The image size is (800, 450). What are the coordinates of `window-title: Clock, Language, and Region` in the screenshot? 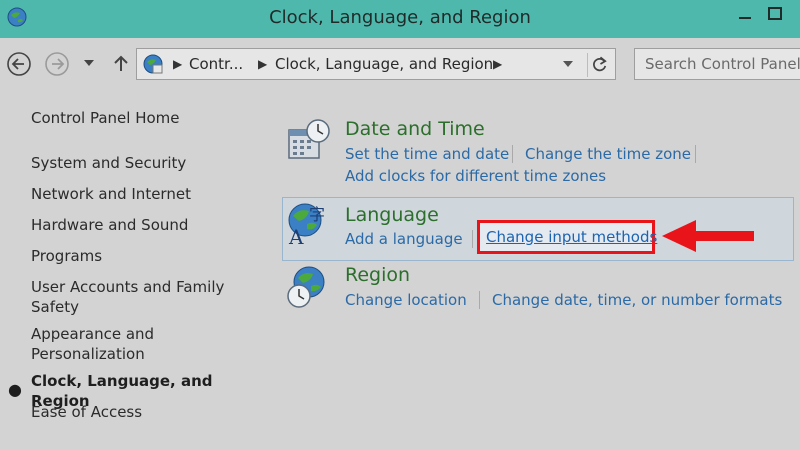 It's located at (400, 17).